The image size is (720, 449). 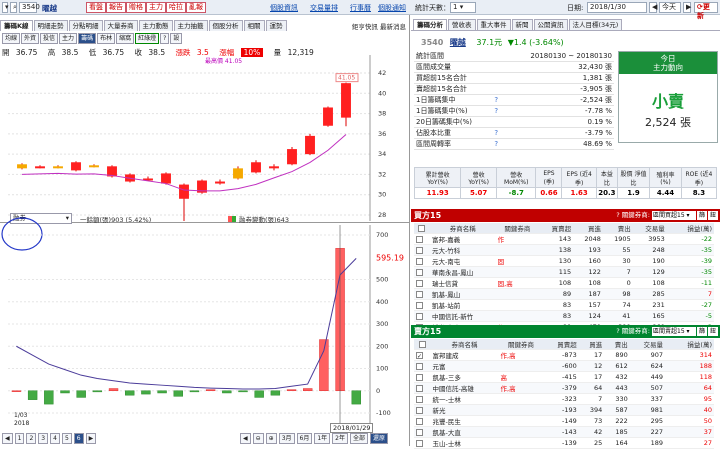 What do you see at coordinates (462, 316) in the screenshot?
I see `broker-name: 中國信託-新竹` at bounding box center [462, 316].